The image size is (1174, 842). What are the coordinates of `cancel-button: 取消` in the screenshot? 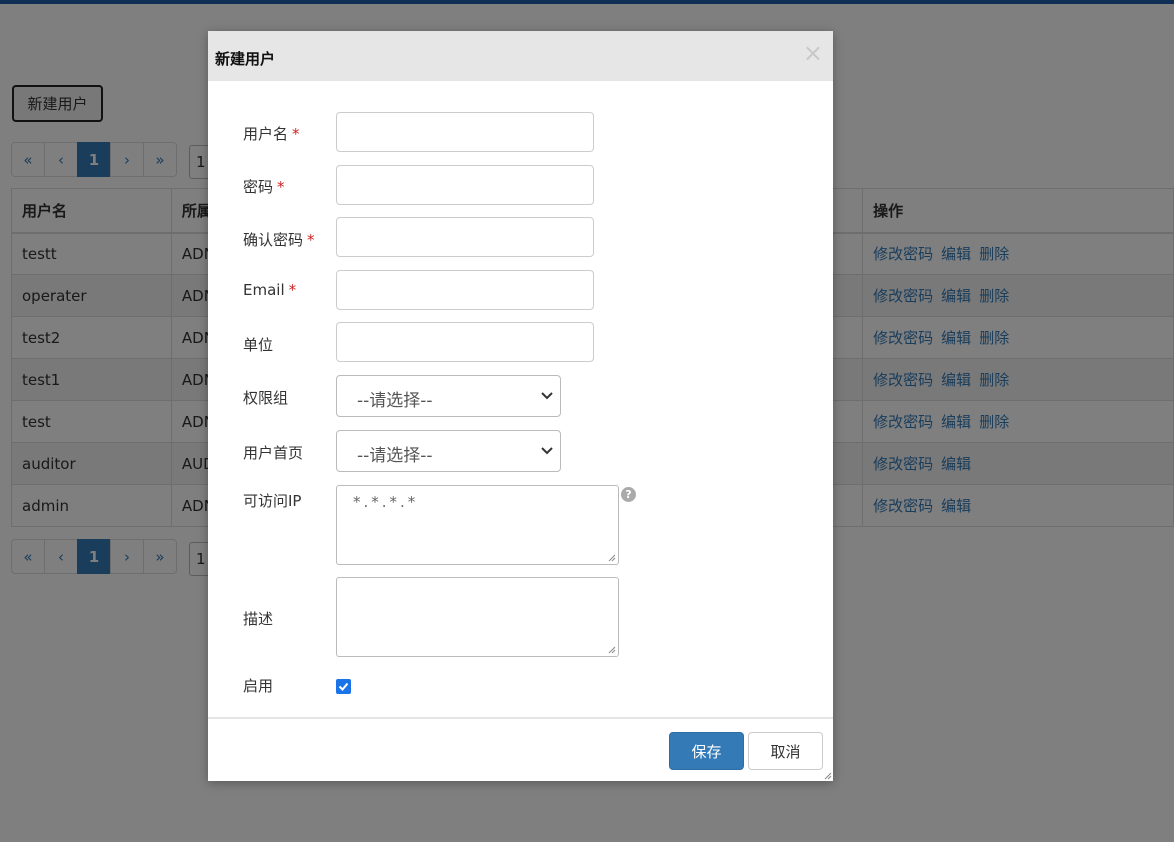 It's located at (785, 751).